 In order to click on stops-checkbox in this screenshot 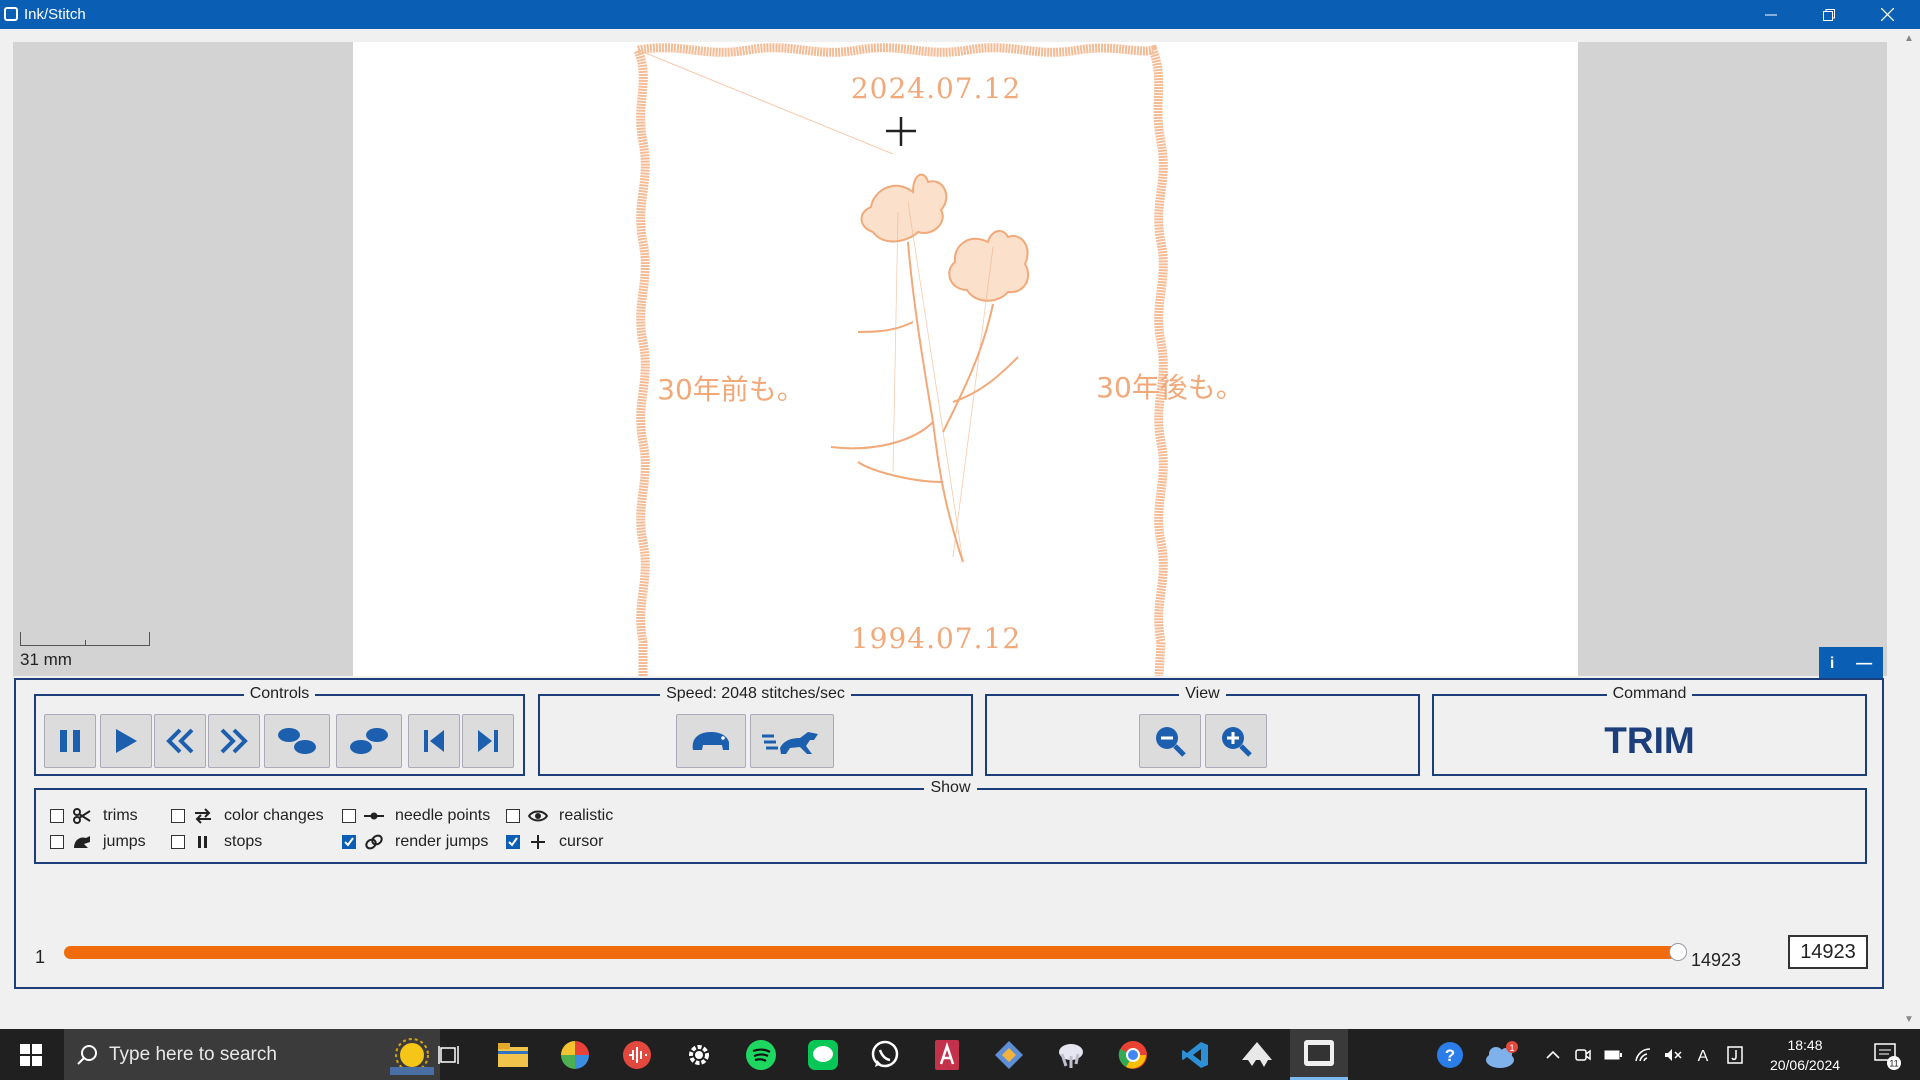, I will do `click(178, 842)`.